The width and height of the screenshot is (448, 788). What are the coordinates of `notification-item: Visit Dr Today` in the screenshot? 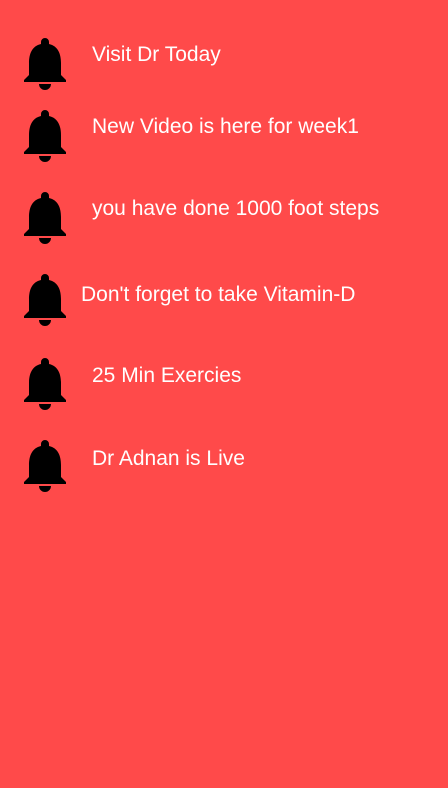 It's located at (224, 62).